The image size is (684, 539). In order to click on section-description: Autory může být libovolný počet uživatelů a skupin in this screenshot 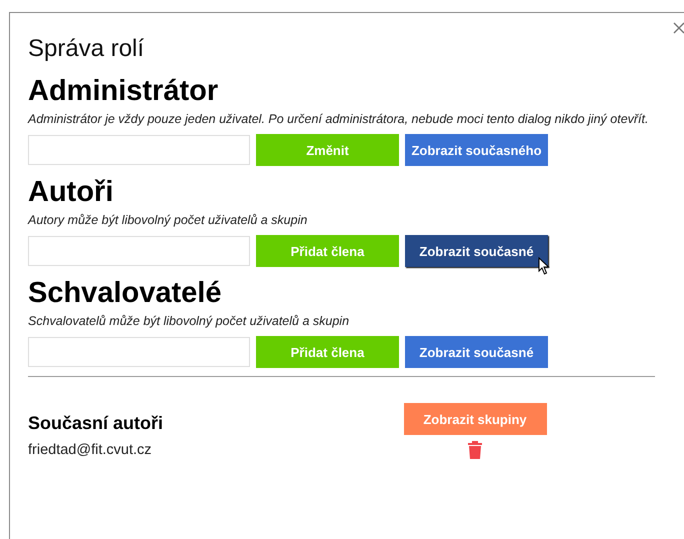, I will do `click(168, 220)`.